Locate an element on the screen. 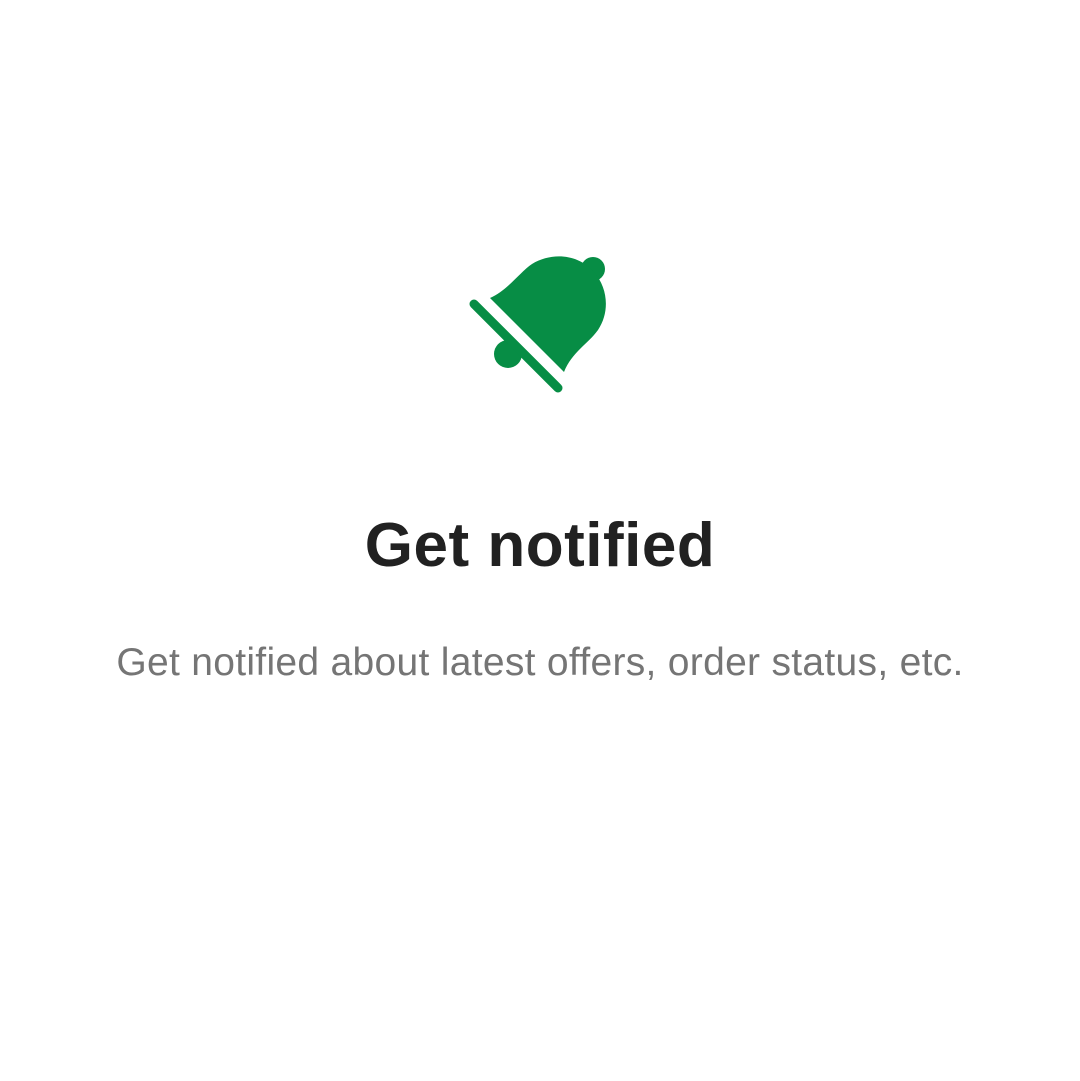 Image resolution: width=1080 pixels, height=1081 pixels. page-title: Get notified is located at coordinates (540, 545).